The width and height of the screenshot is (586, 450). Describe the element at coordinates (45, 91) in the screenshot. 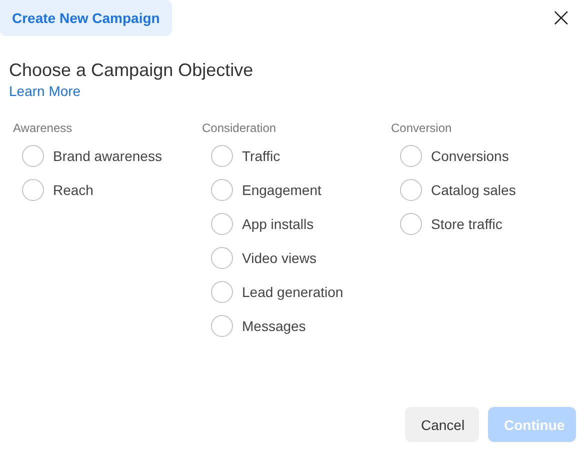

I see `learn-more-link: Learn More` at that location.